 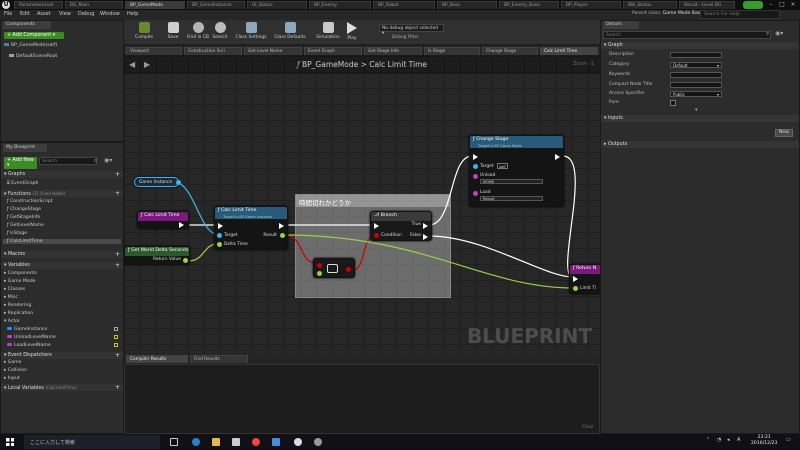 What do you see at coordinates (728, 440) in the screenshot?
I see `volume-icon: ◂` at bounding box center [728, 440].